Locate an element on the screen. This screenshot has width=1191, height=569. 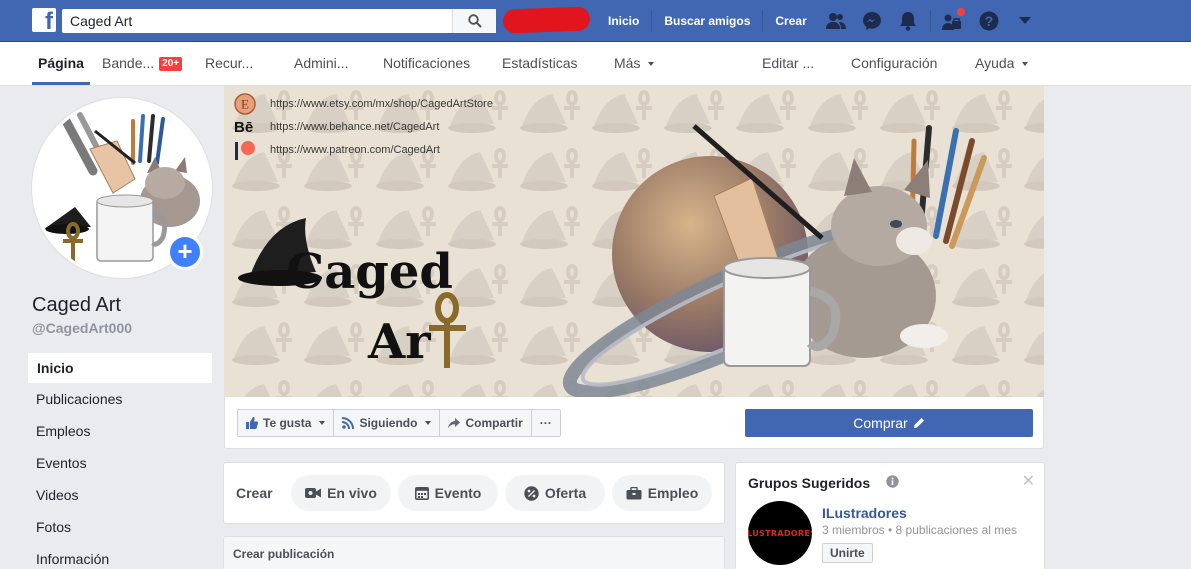
behance-link: Bē https://www.behance.net/CagedArt is located at coordinates (363, 126).